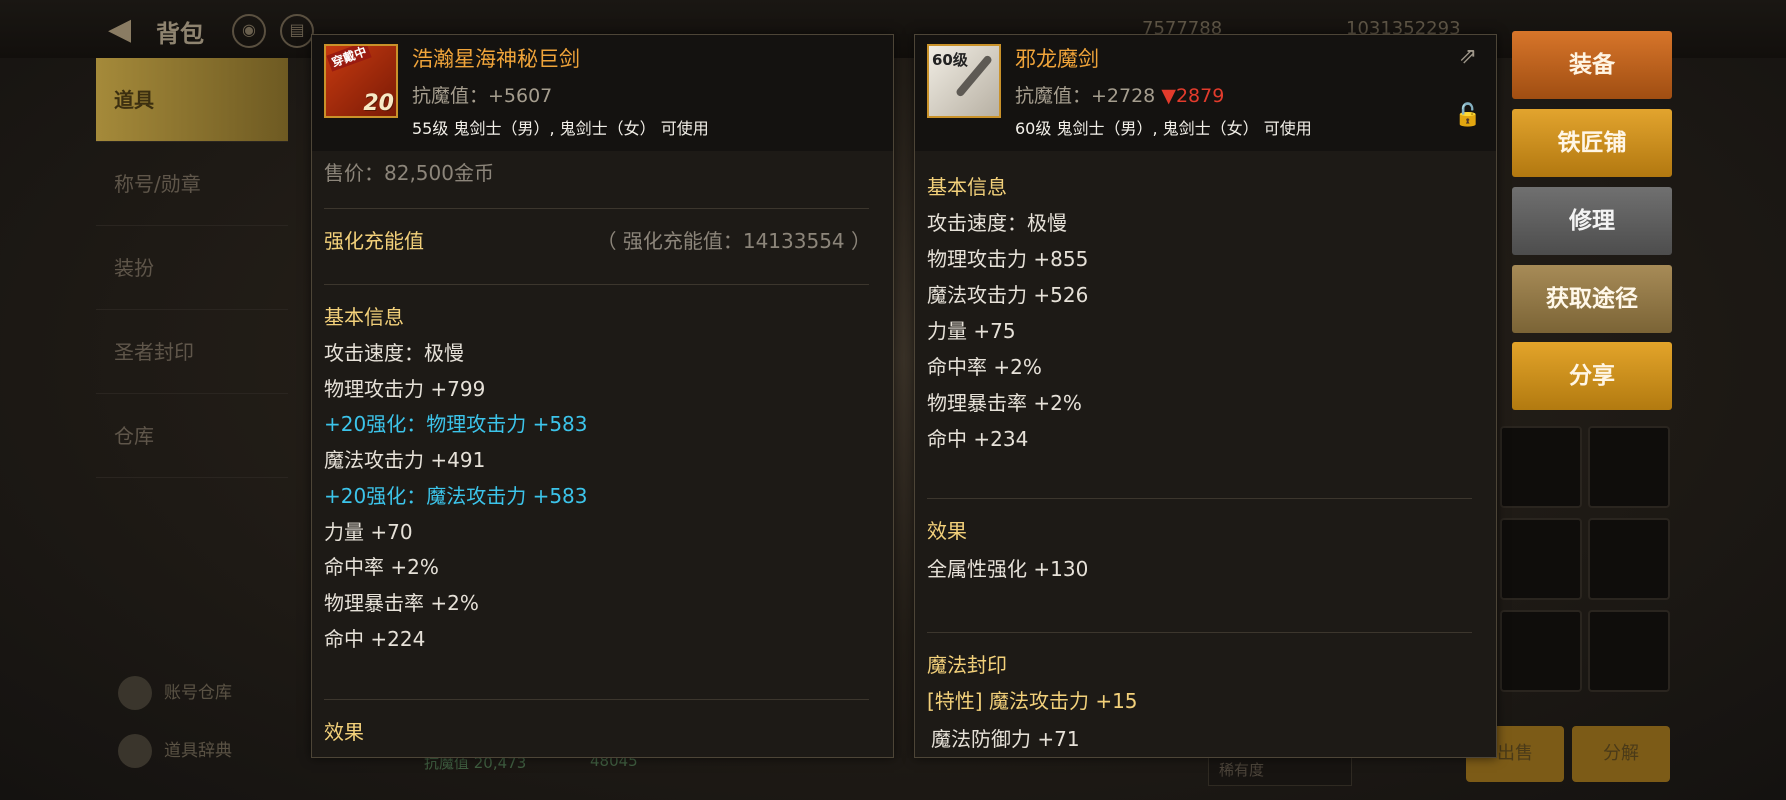  Describe the element at coordinates (361, 81) in the screenshot. I see `item-icon-equipped: 穿戴中 20` at that location.